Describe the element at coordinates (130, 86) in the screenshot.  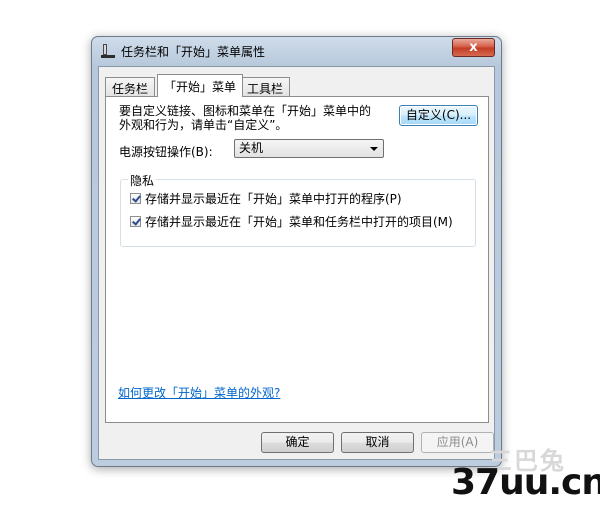
I see `tab-taskbar: 任务栏` at that location.